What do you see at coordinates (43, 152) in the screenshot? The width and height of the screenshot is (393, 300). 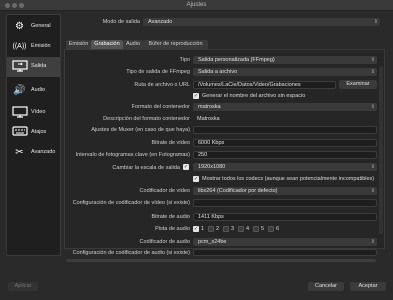 I see `sidebar-item-label: Avanzado` at bounding box center [43, 152].